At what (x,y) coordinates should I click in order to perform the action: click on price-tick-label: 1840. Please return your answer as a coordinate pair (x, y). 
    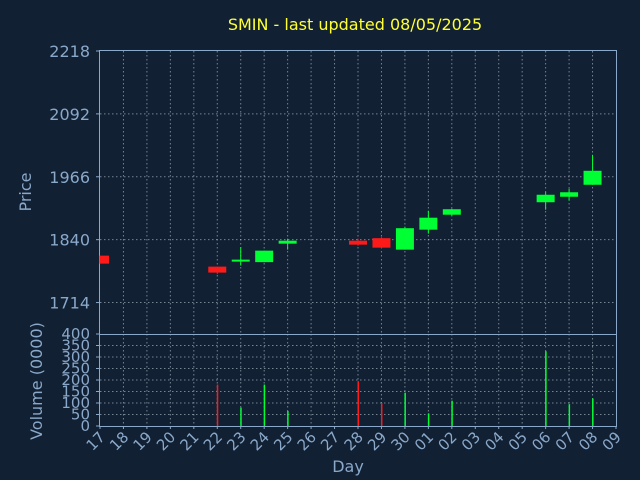
    Looking at the image, I should click on (69, 240).